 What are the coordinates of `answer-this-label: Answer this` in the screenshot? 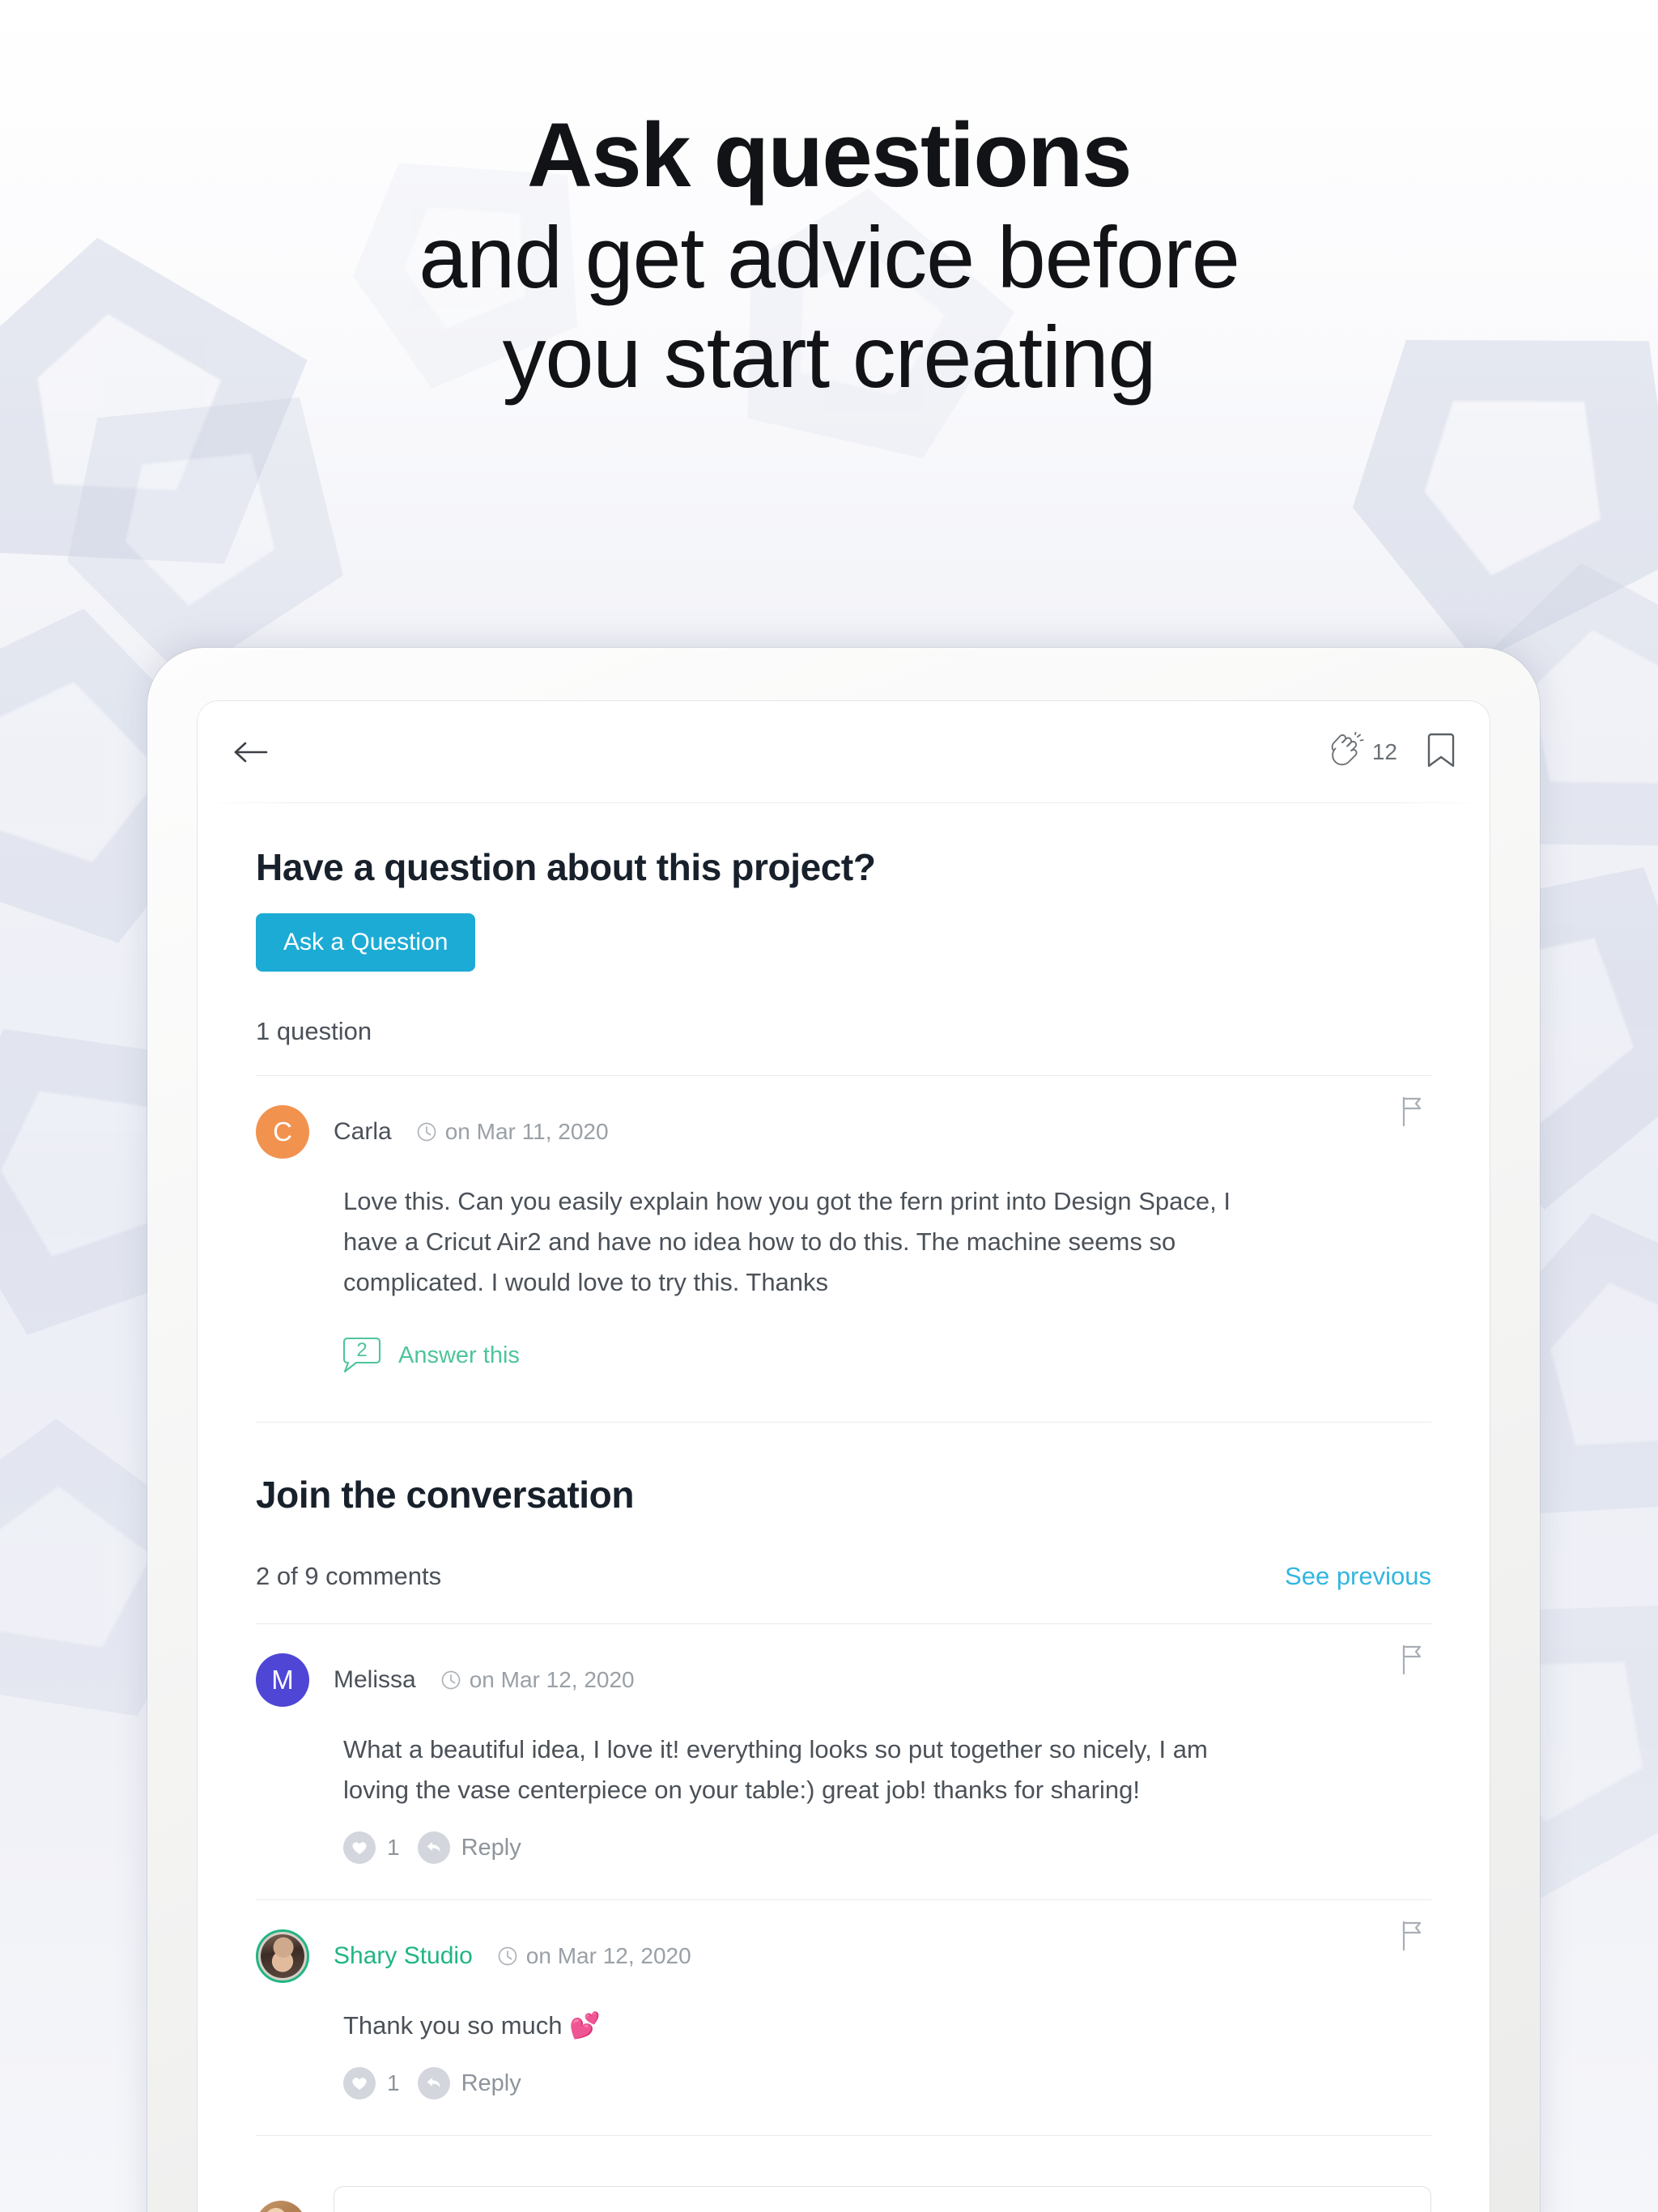 It's located at (459, 1356).